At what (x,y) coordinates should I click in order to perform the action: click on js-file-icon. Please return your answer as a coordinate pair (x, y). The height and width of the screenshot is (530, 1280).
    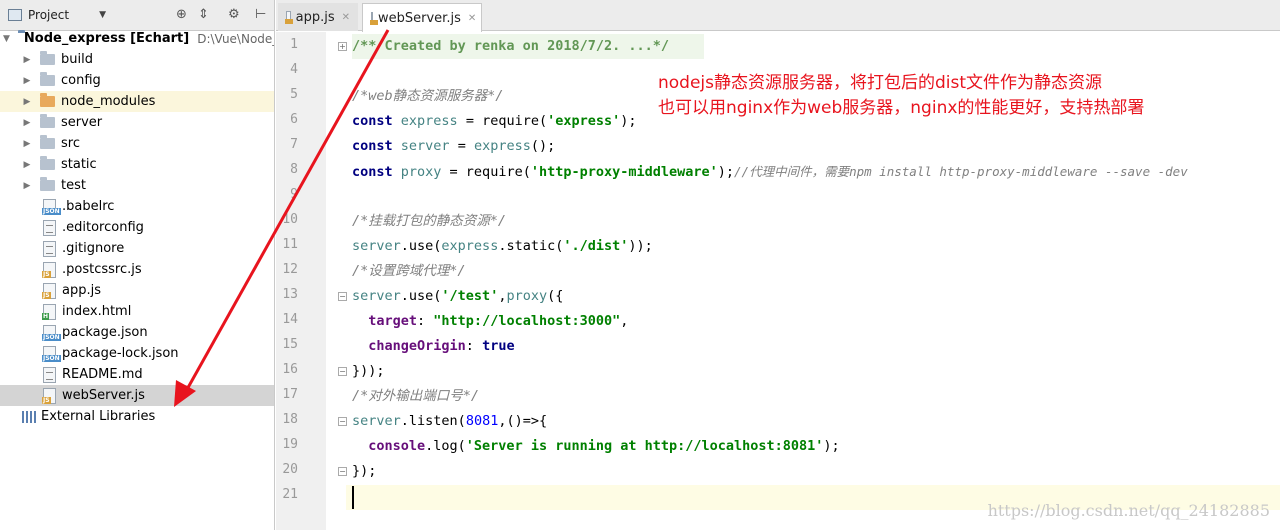
    Looking at the image, I should click on (289, 17).